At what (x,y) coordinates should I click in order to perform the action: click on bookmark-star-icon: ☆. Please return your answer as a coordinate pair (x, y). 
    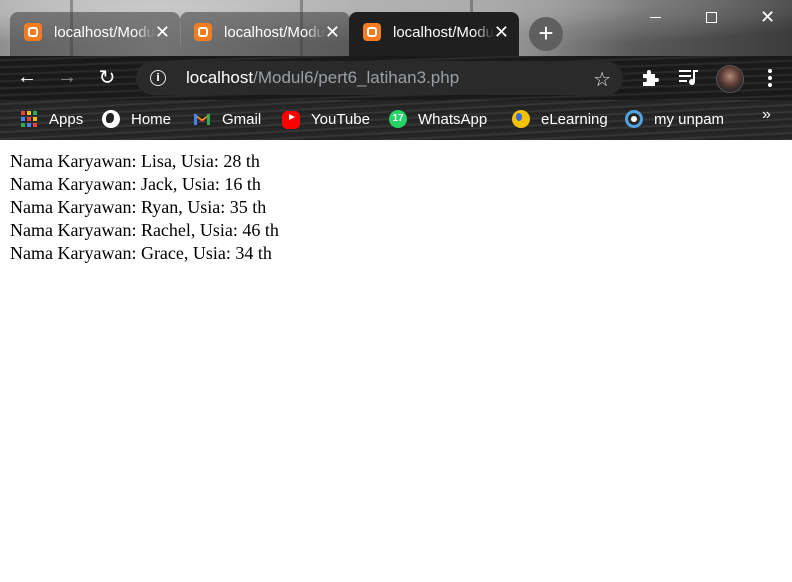
    Looking at the image, I should click on (602, 79).